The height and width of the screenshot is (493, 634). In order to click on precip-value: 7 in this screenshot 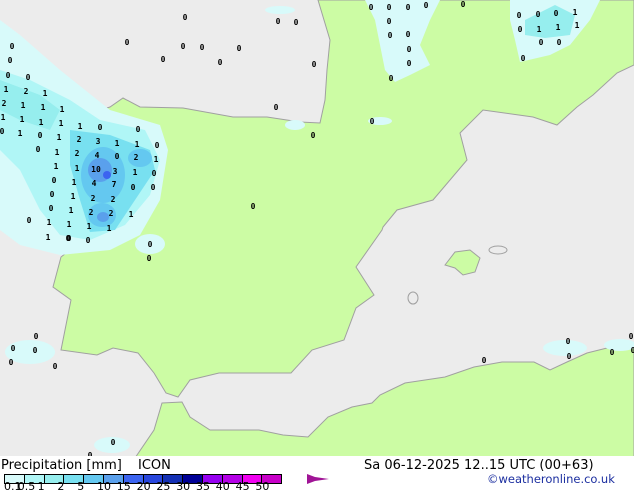, I will do `click(114, 184)`.